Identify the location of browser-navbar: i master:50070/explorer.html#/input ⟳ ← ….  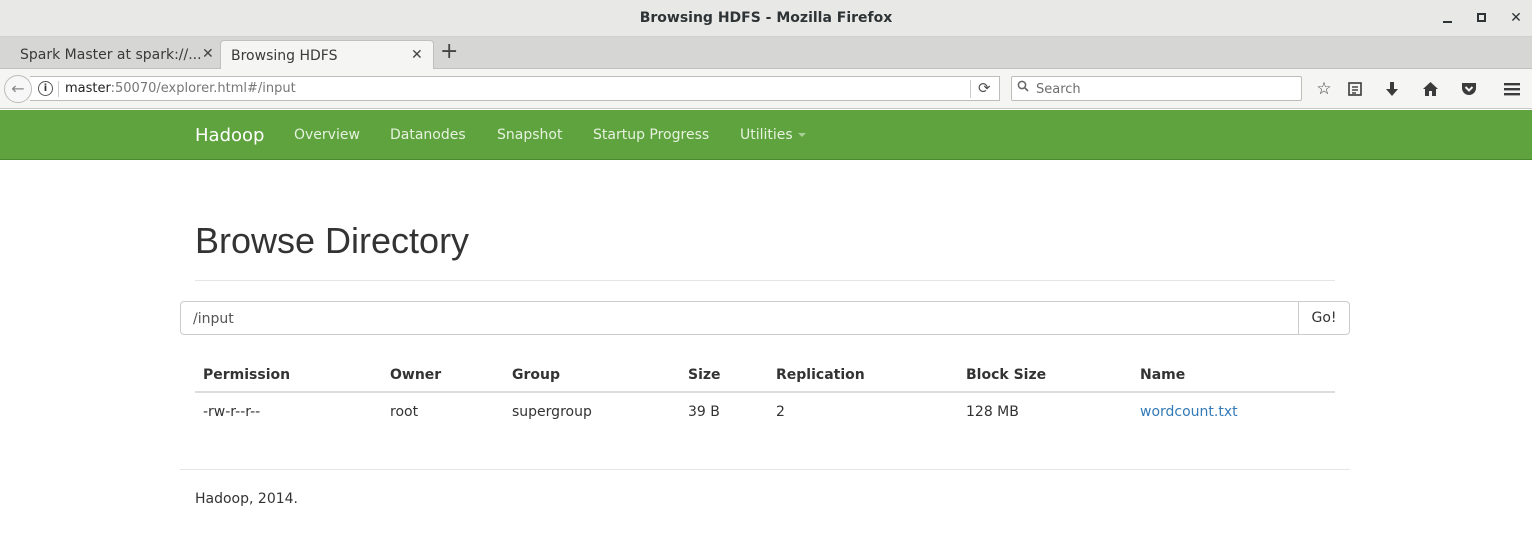
(766, 89).